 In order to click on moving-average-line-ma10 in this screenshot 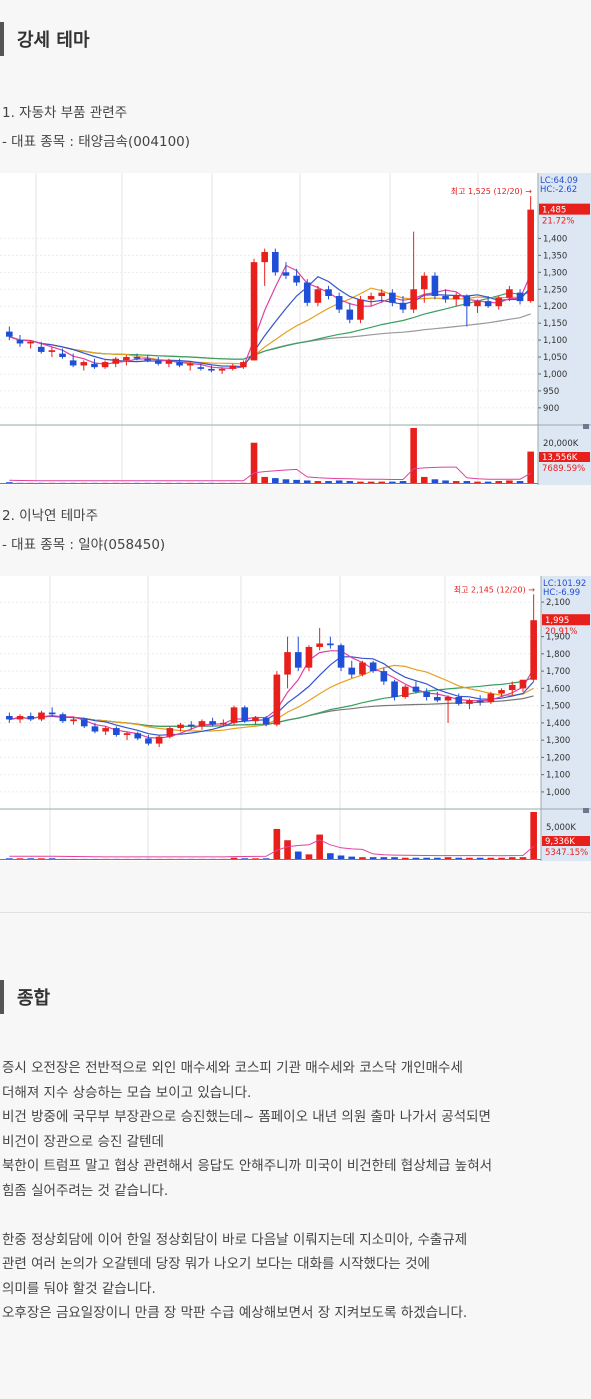, I will do `click(270, 321)`.